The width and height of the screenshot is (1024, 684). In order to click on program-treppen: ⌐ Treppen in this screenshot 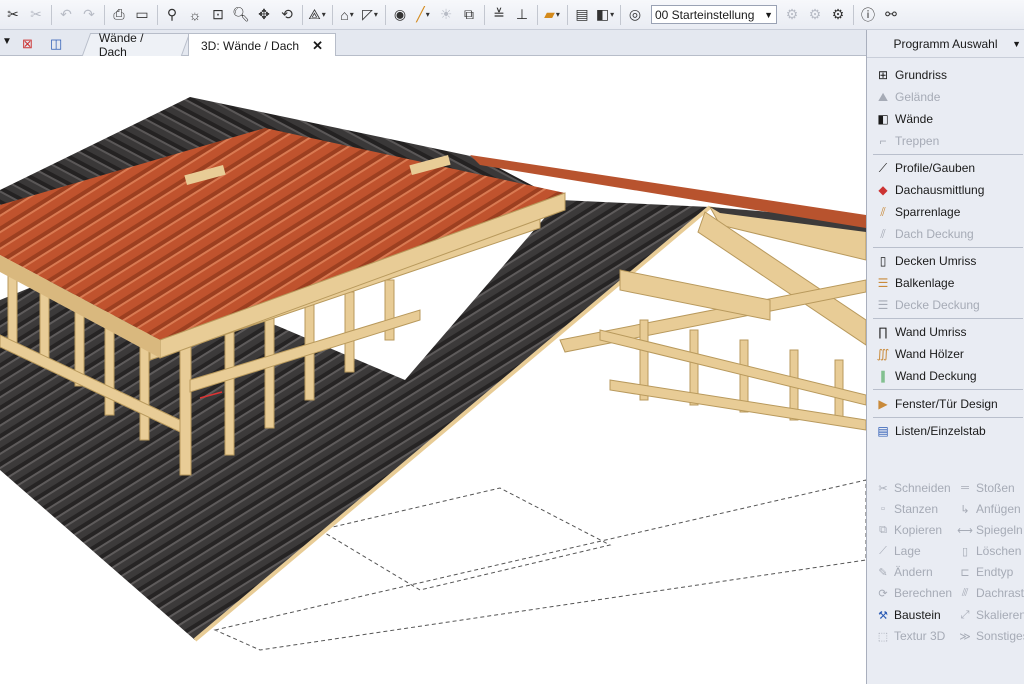, I will do `click(907, 141)`.